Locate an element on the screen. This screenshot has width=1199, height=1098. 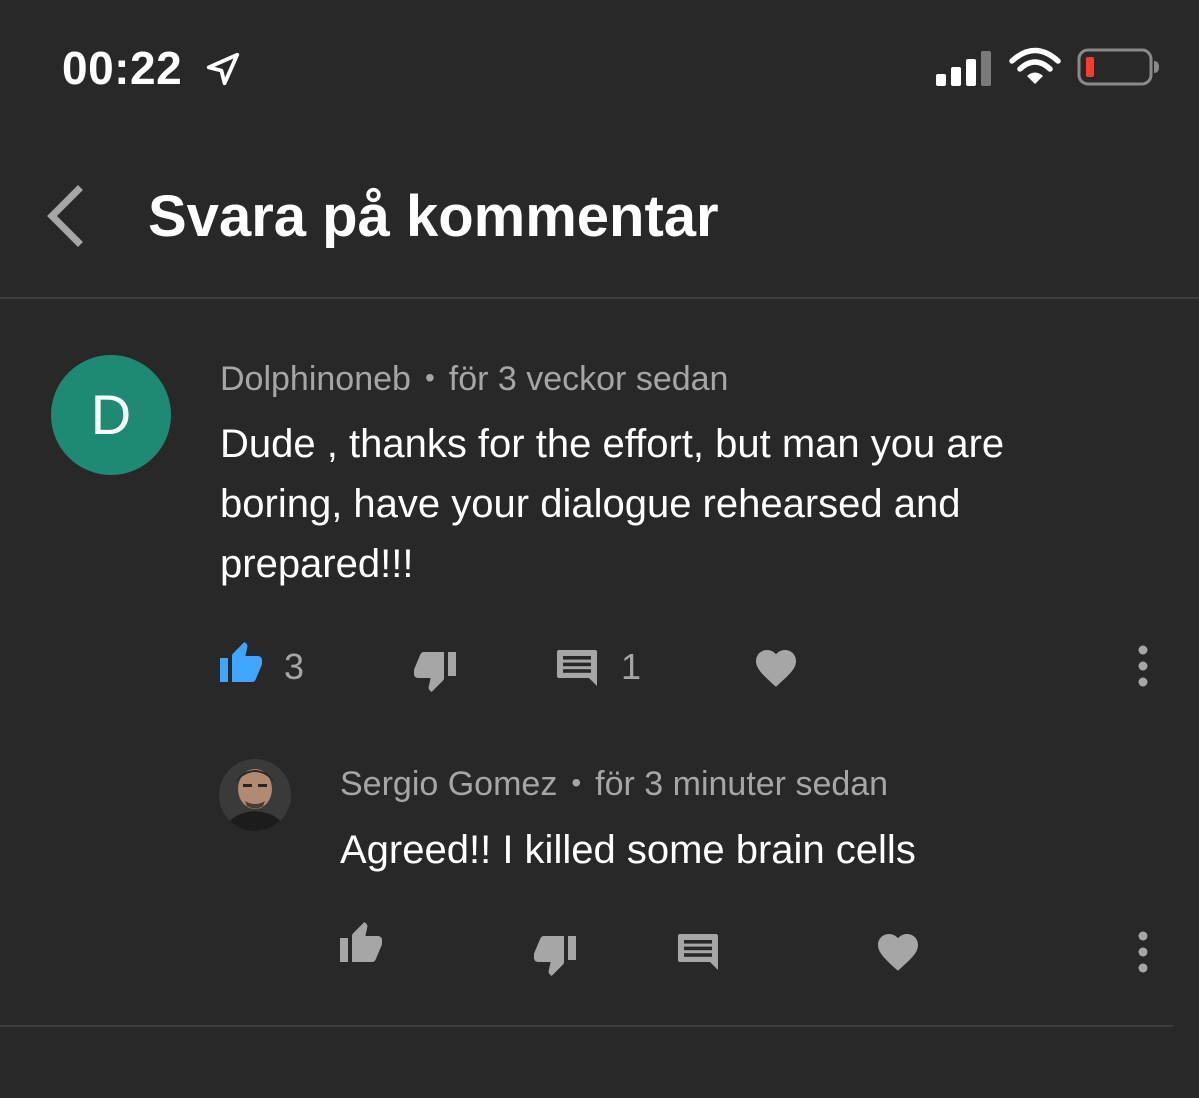
reply-time: för 3 minuter sedan is located at coordinates (742, 784).